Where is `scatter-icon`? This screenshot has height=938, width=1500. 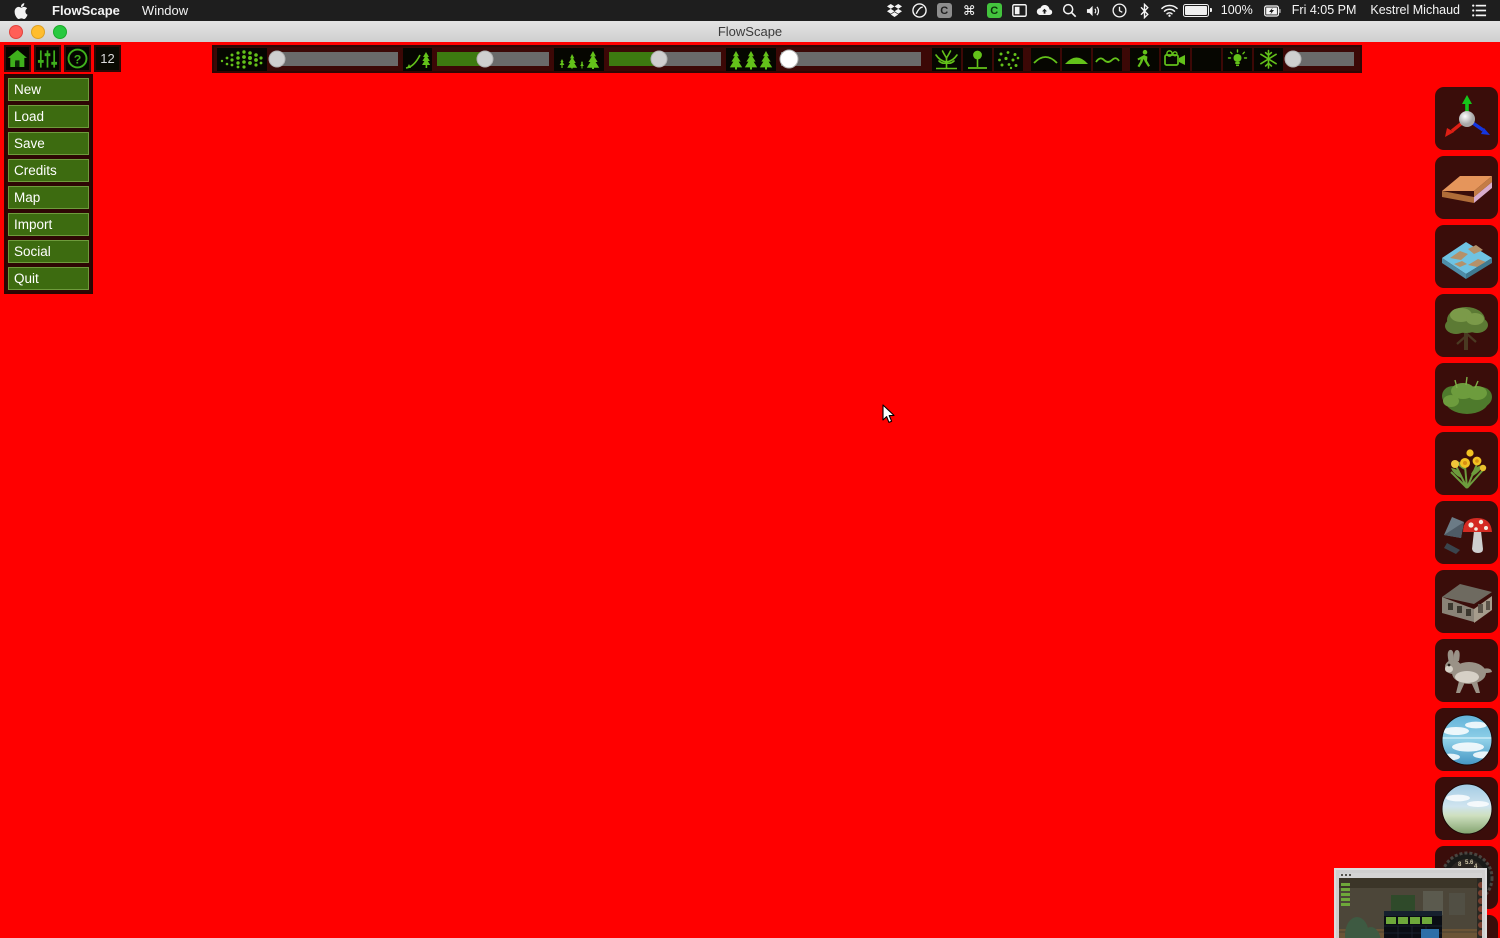
scatter-icon is located at coordinates (1008, 59).